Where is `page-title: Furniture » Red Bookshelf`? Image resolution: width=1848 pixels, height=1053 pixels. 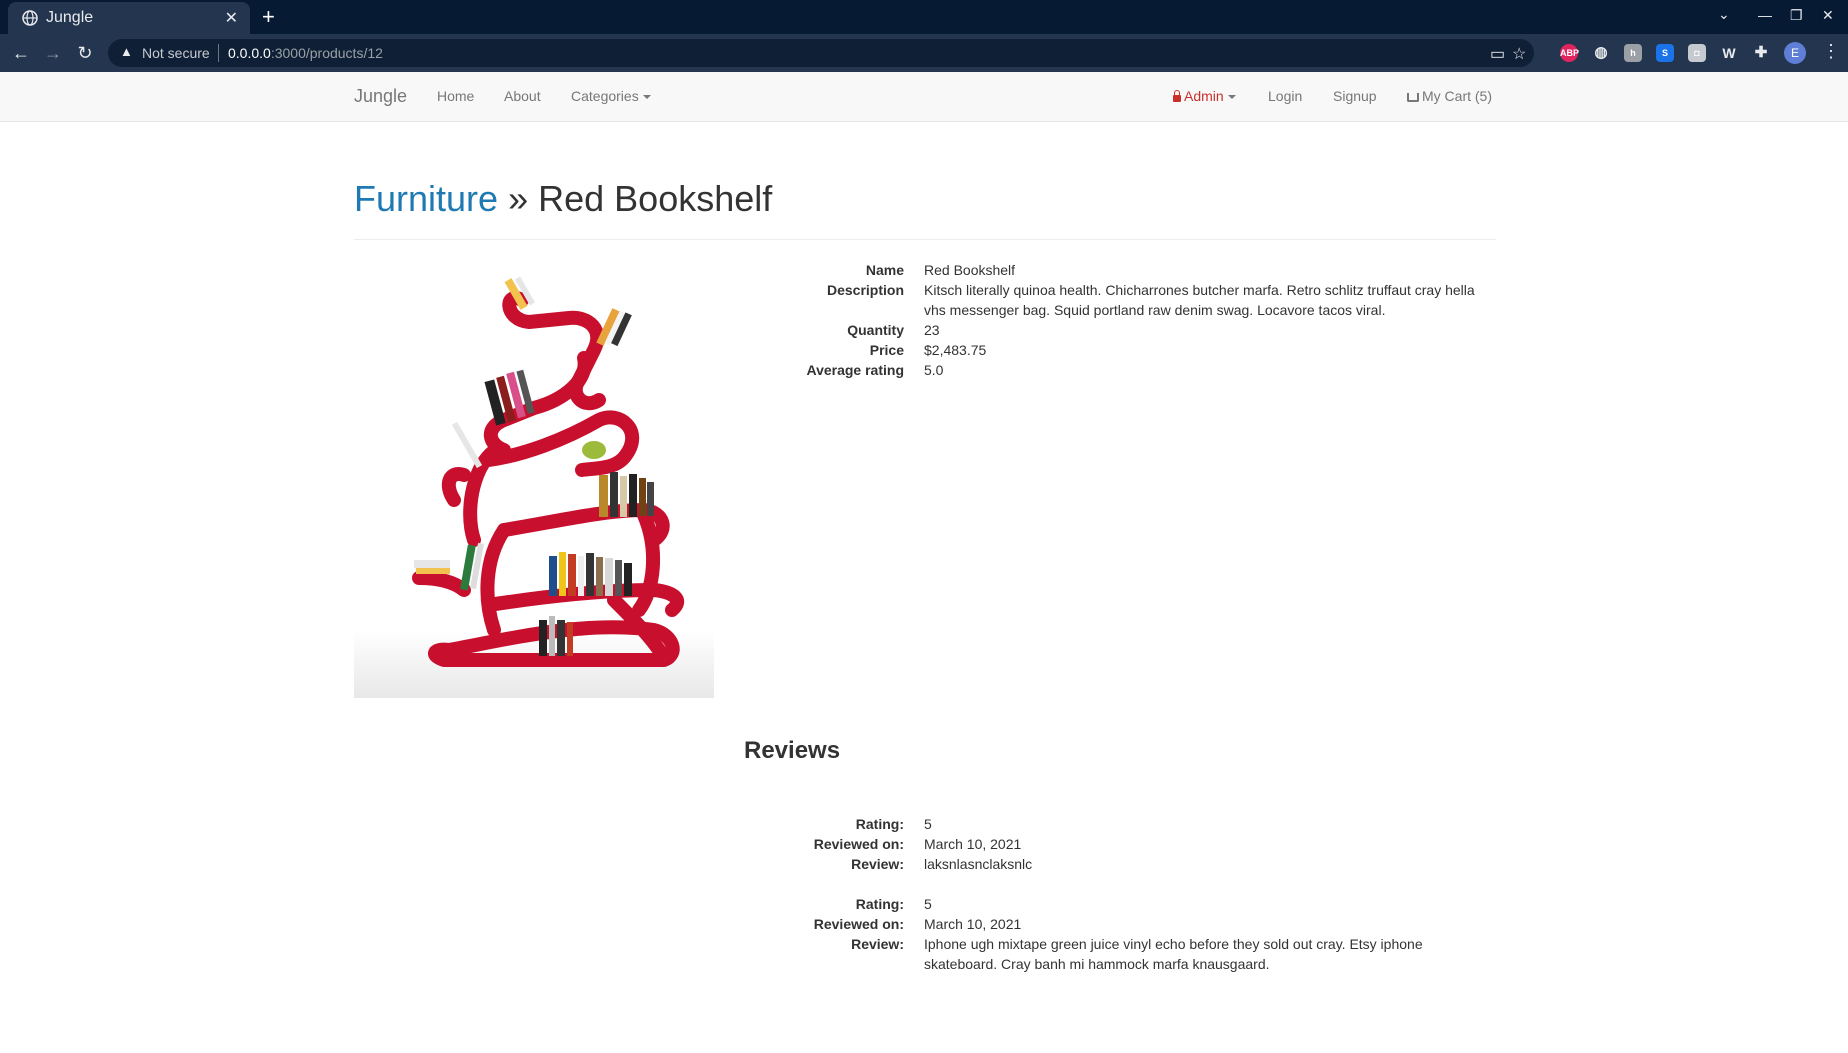
page-title: Furniture » Red Bookshelf is located at coordinates (563, 199).